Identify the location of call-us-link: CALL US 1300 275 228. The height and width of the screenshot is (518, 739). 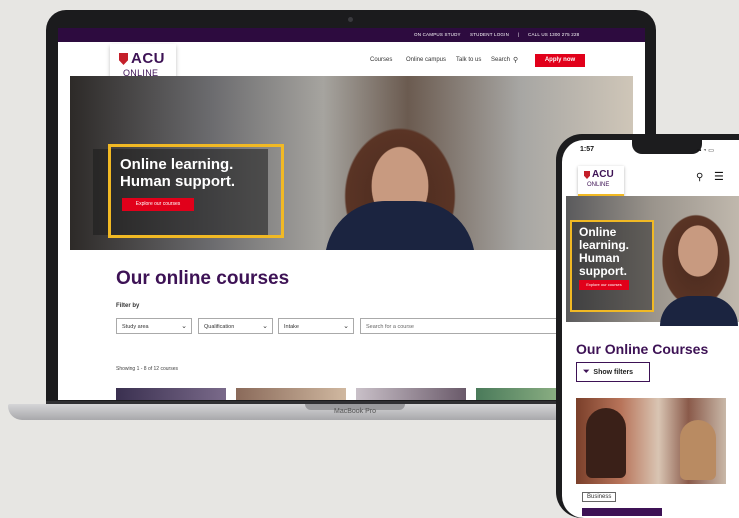
(553, 34).